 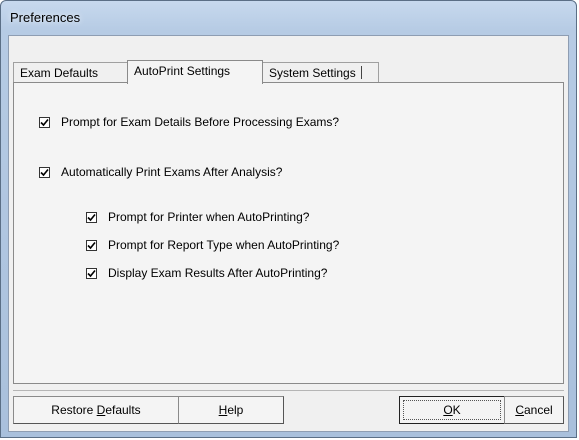 What do you see at coordinates (218, 273) in the screenshot?
I see `display-results-label: Display Exam Results After AutoPrinting?` at bounding box center [218, 273].